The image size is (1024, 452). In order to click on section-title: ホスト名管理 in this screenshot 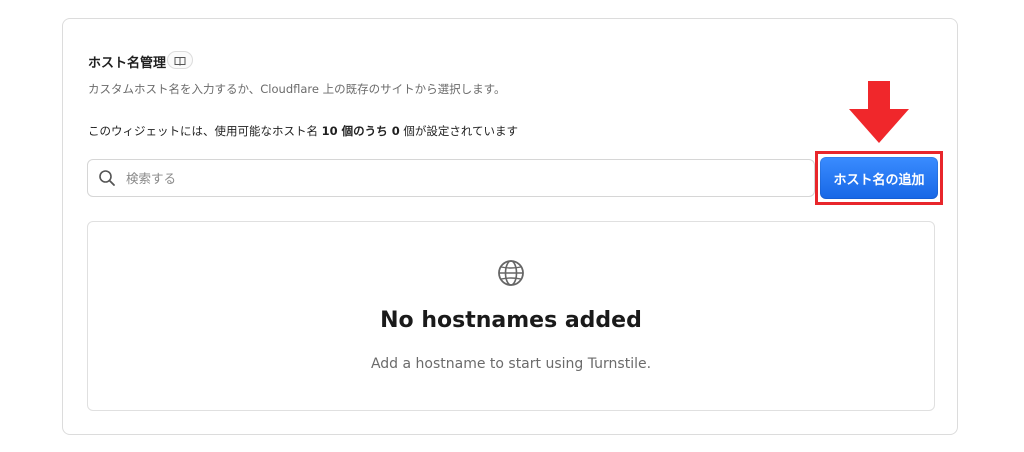, I will do `click(127, 63)`.